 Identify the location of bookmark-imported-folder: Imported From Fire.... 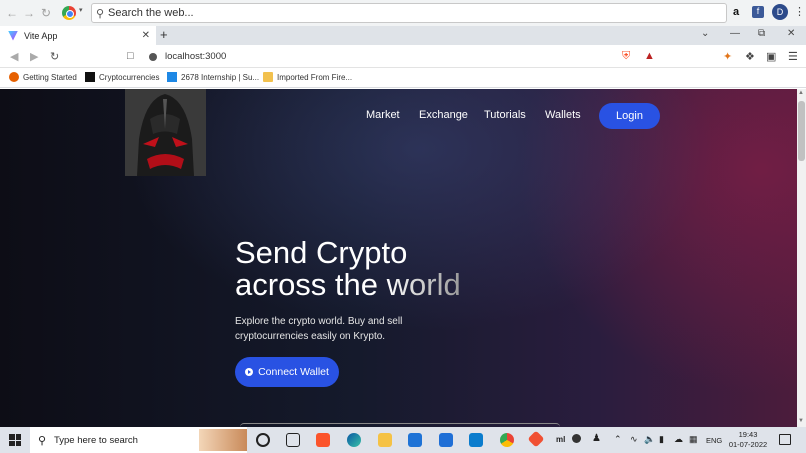
(307, 77).